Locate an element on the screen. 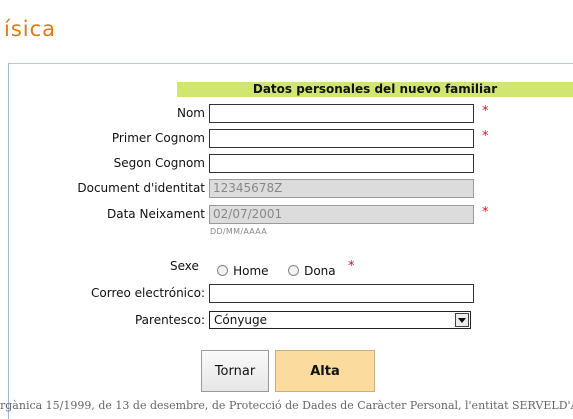  birthdate-input: 02/07/2001 is located at coordinates (341, 214).